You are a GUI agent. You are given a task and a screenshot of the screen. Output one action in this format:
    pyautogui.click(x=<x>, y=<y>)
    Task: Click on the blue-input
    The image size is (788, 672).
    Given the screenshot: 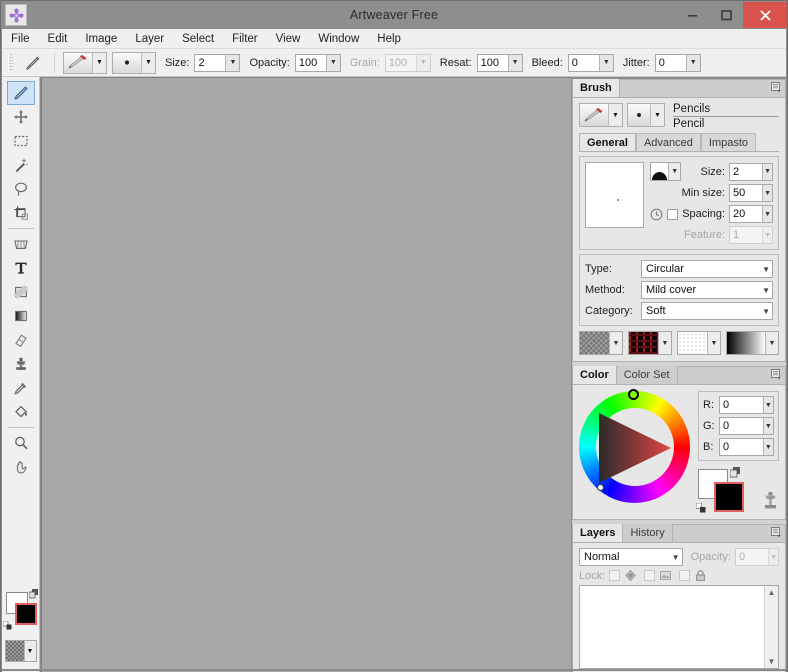 What is the action you would take?
    pyautogui.click(x=741, y=447)
    